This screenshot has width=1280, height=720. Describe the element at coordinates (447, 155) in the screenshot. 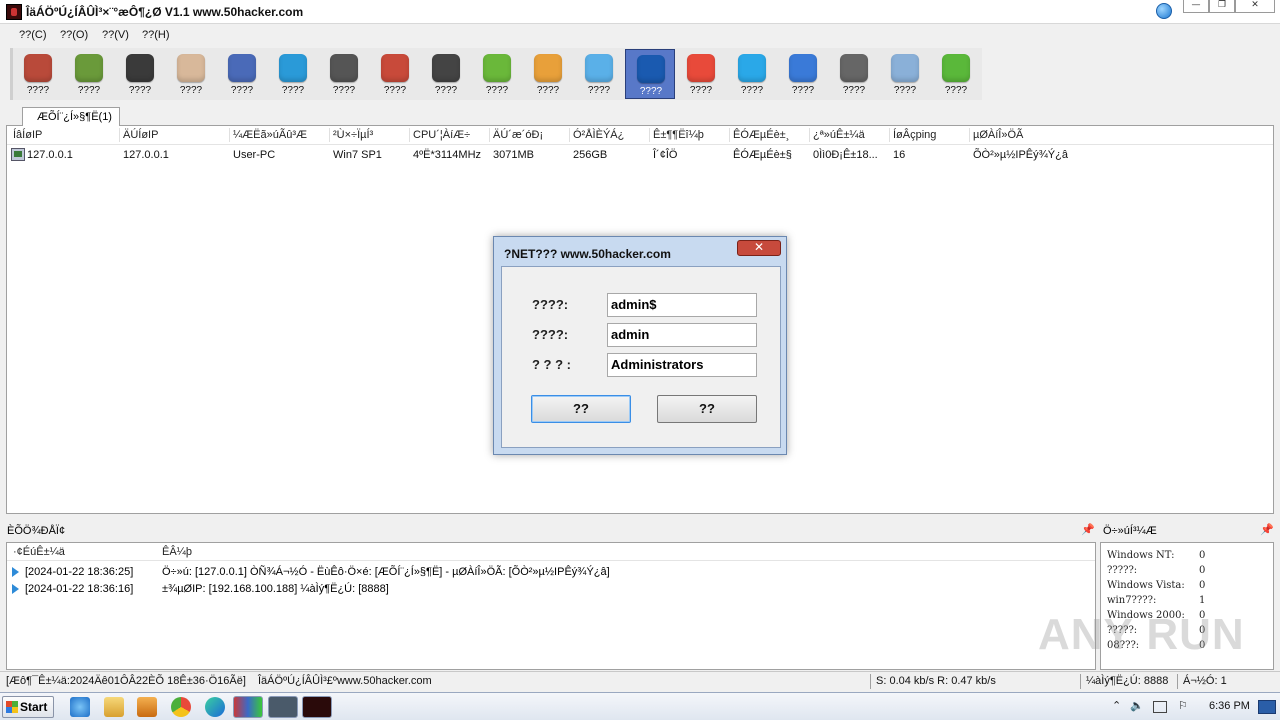

I see `table-cell: 4ºË*3114MHz` at that location.